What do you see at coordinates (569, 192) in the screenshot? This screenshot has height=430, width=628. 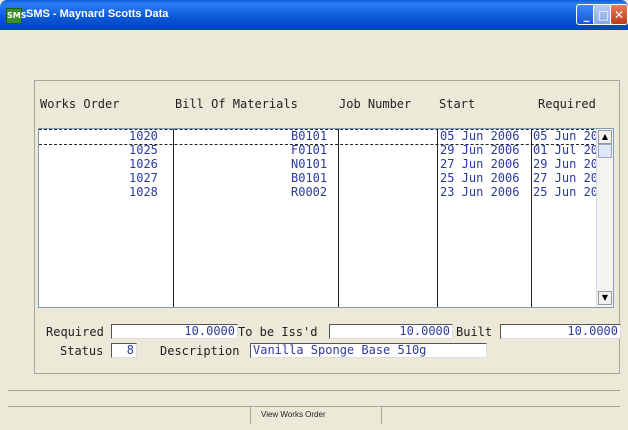 I see `cell-required: 25 Jun 200` at bounding box center [569, 192].